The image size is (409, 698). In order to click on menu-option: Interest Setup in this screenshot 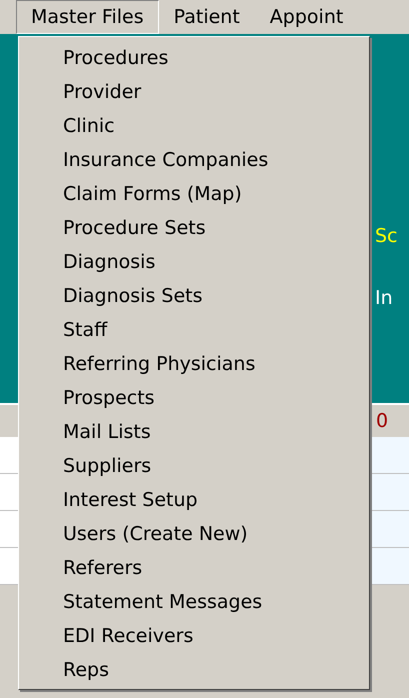, I will do `click(194, 500)`.